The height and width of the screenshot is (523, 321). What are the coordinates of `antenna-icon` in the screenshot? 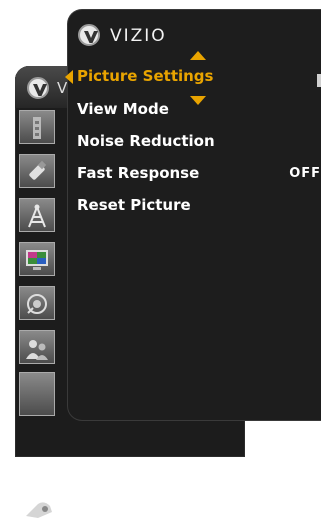 It's located at (37, 215).